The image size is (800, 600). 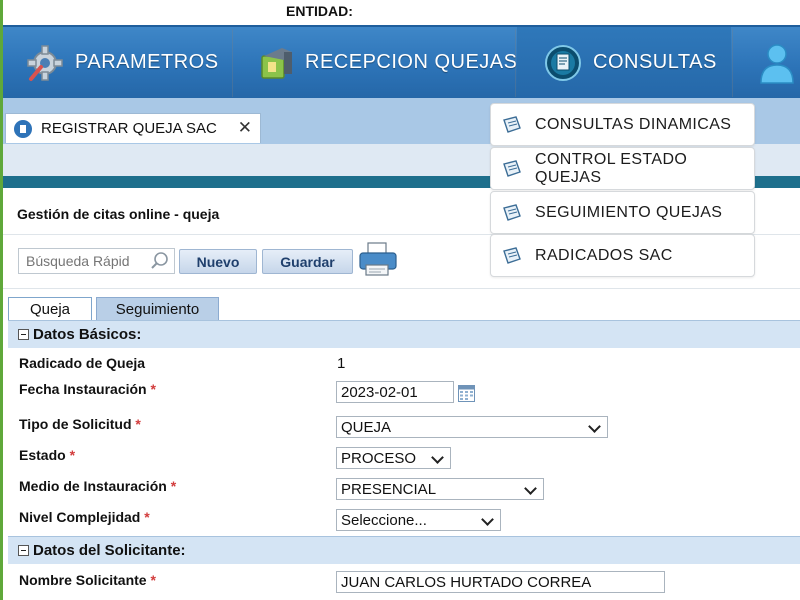 What do you see at coordinates (147, 62) in the screenshot?
I see `nav-label: PARAMETROS` at bounding box center [147, 62].